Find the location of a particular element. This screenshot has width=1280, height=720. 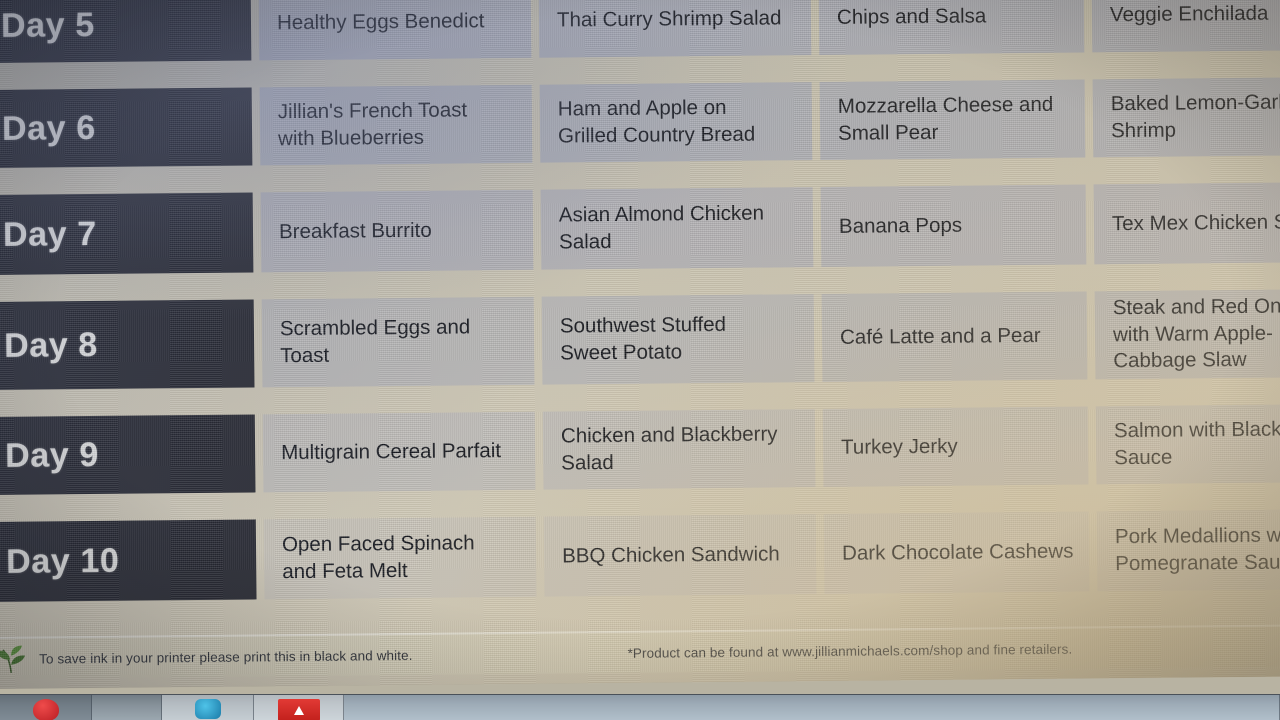

day-label: Day 5 is located at coordinates (47, 25).